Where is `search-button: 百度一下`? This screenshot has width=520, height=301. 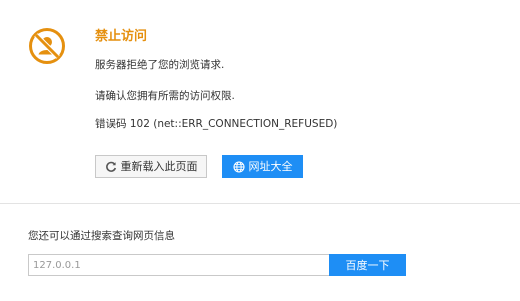
search-button: 百度一下 is located at coordinates (367, 265).